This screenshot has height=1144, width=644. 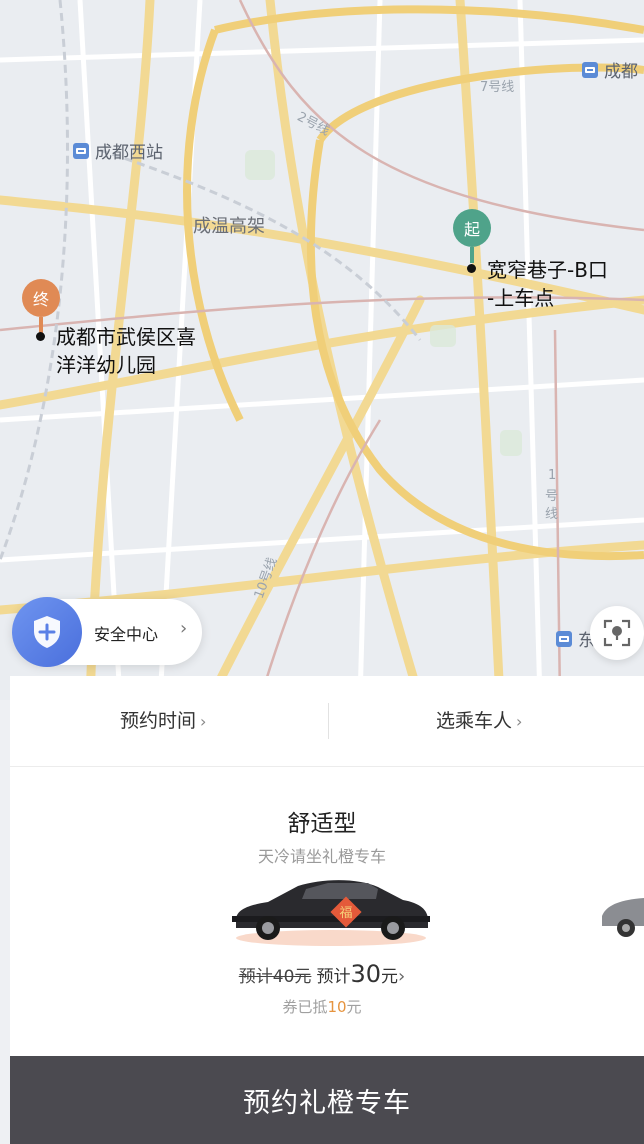 I want to click on options-divider, so click(x=328, y=721).